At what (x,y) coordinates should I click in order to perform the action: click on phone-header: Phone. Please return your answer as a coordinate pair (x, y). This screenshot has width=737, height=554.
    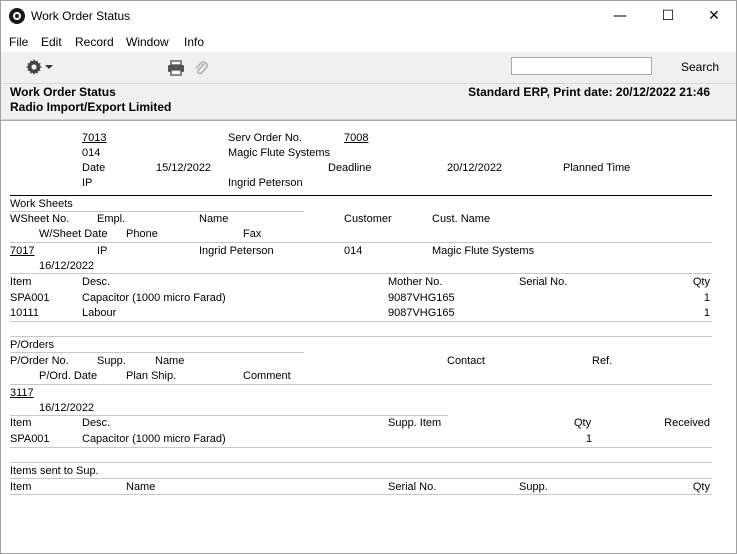
    Looking at the image, I should click on (142, 234).